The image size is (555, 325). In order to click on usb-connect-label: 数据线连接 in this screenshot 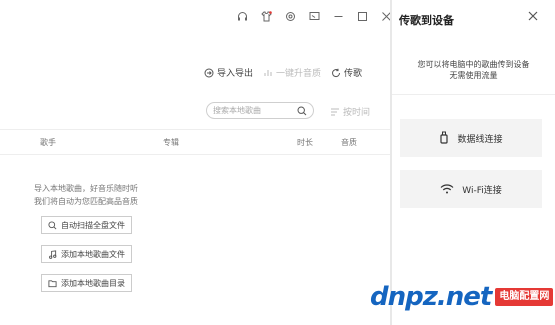, I will do `click(480, 139)`.